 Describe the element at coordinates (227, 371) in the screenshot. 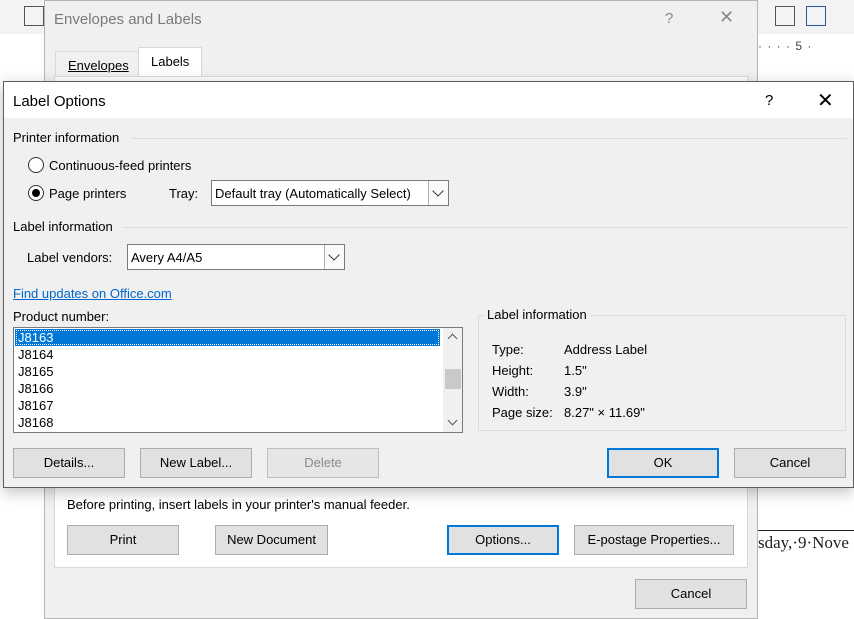

I see `list-item: J8165` at that location.